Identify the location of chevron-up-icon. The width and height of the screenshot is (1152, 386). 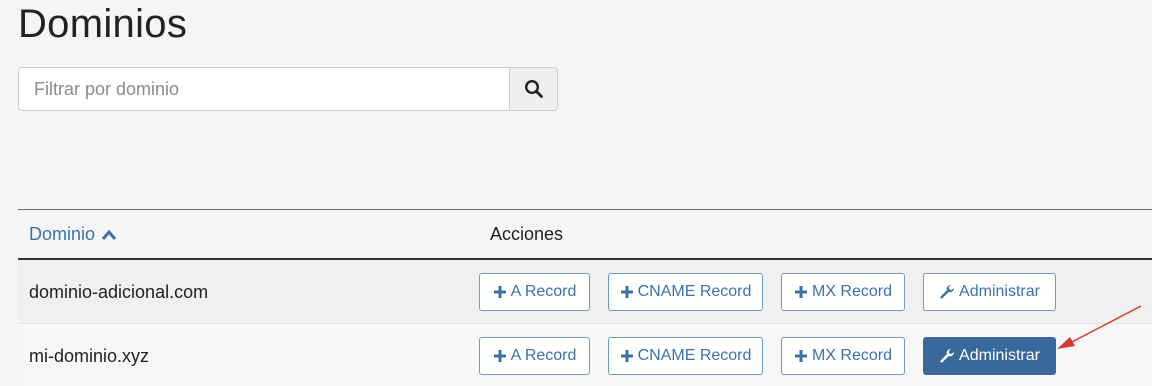
(109, 234).